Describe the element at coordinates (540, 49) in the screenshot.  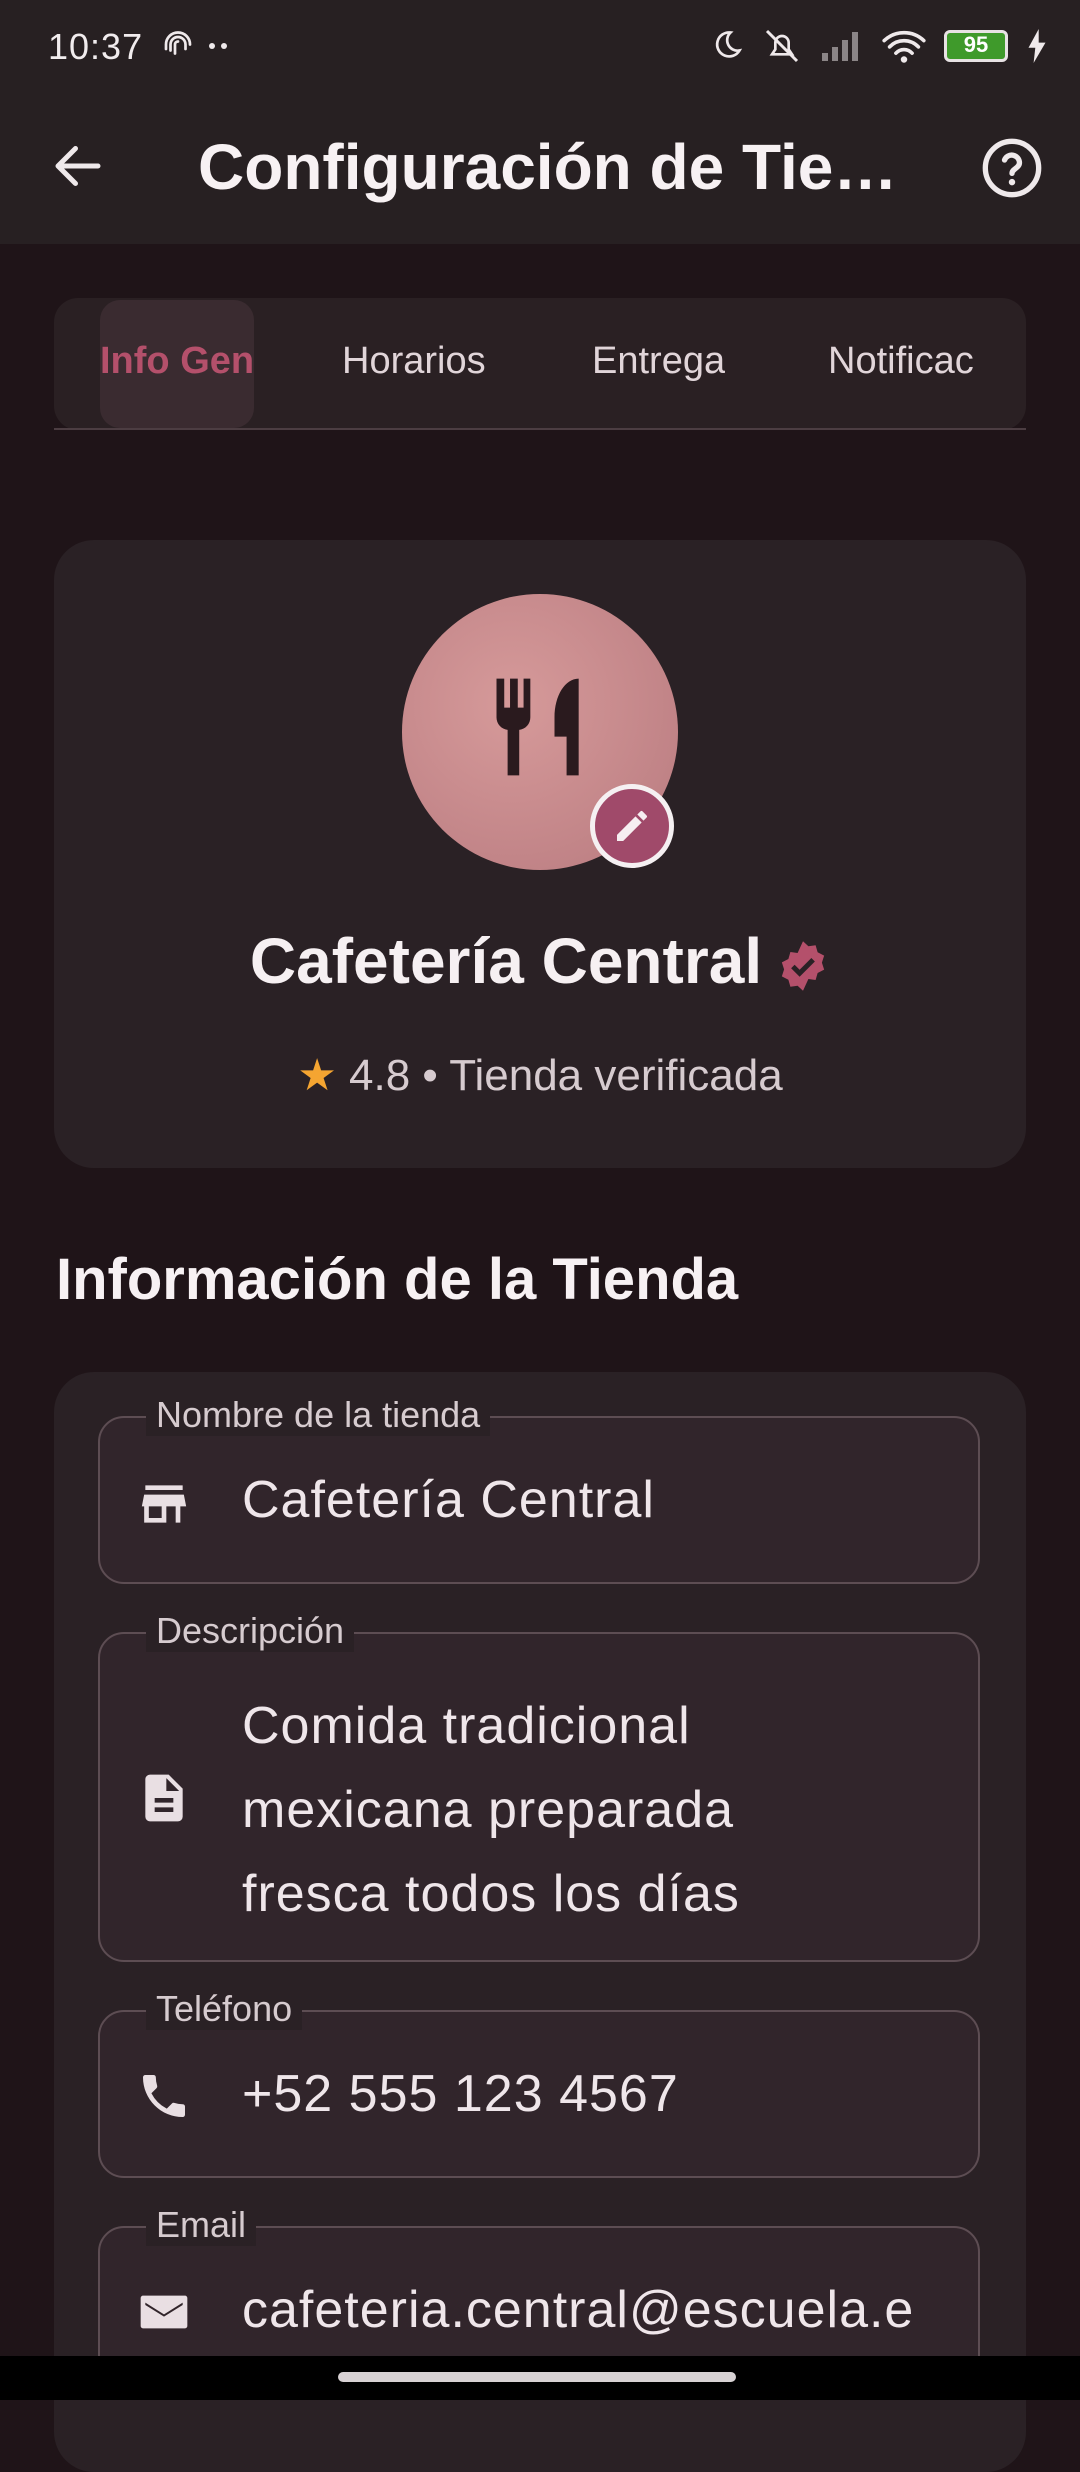
I see `status-bar: 10:37 95` at that location.